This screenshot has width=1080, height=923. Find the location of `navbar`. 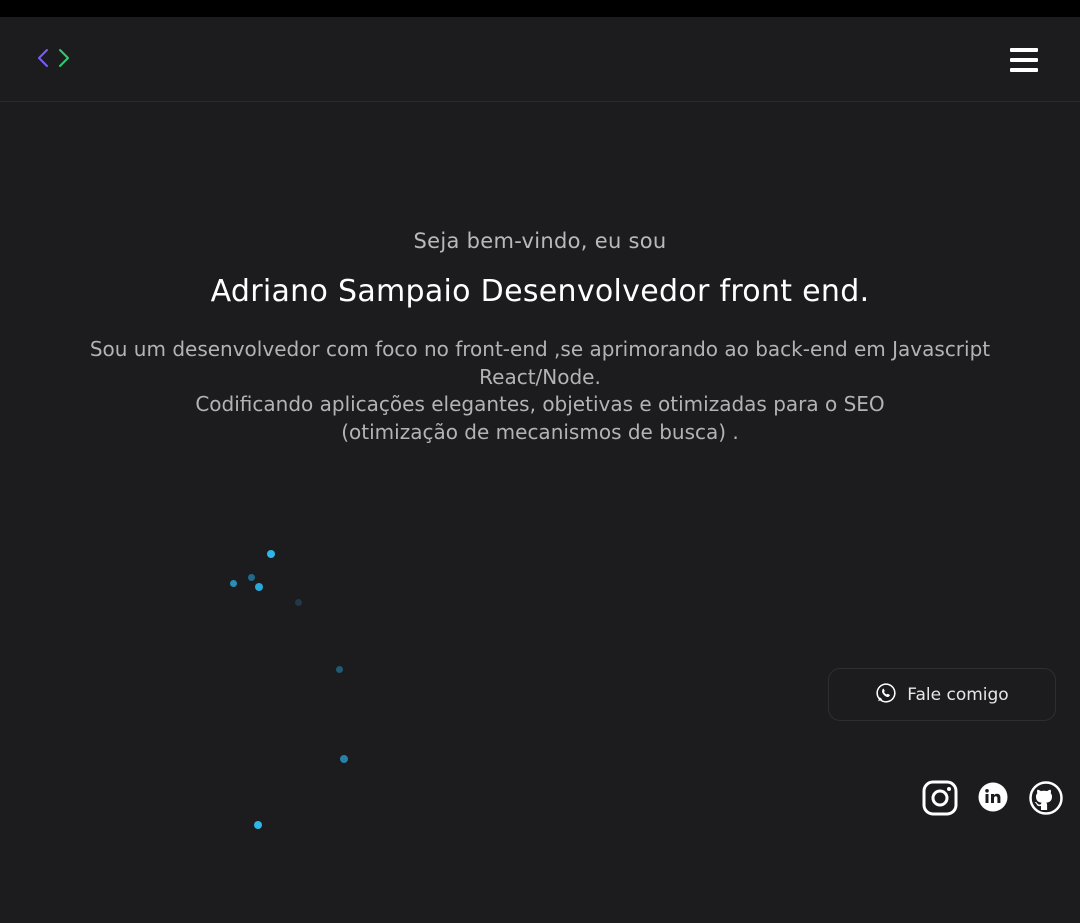

navbar is located at coordinates (540, 59).